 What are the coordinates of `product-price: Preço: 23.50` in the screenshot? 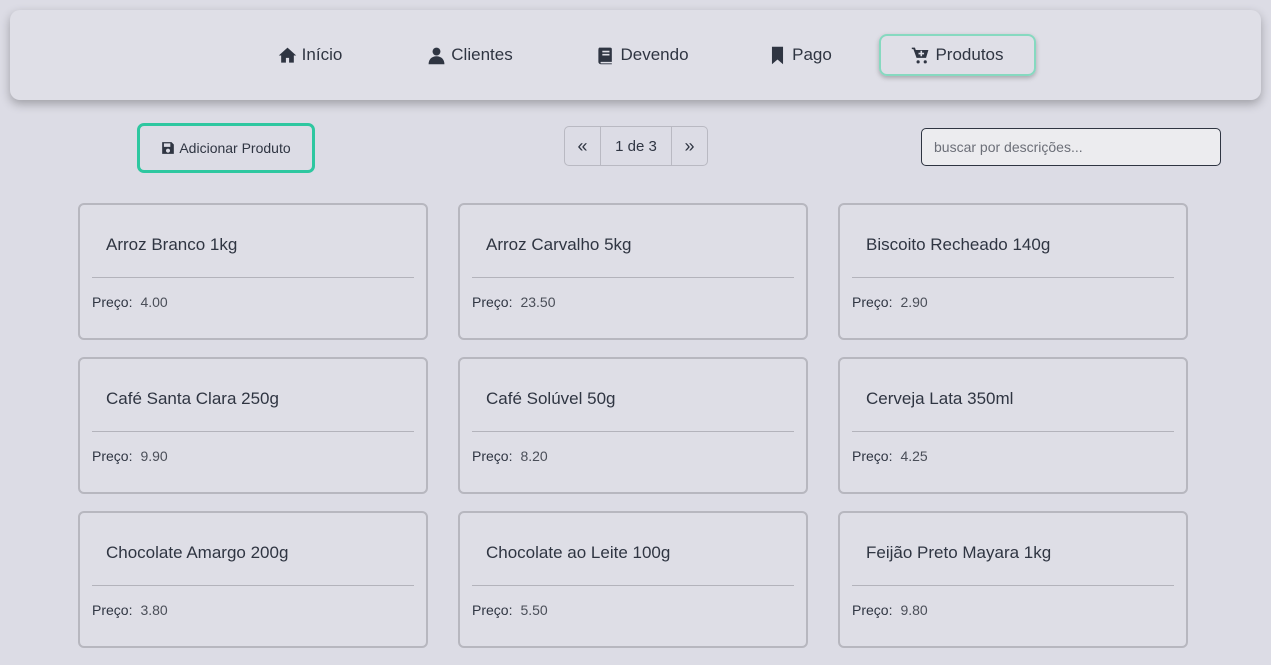 It's located at (514, 302).